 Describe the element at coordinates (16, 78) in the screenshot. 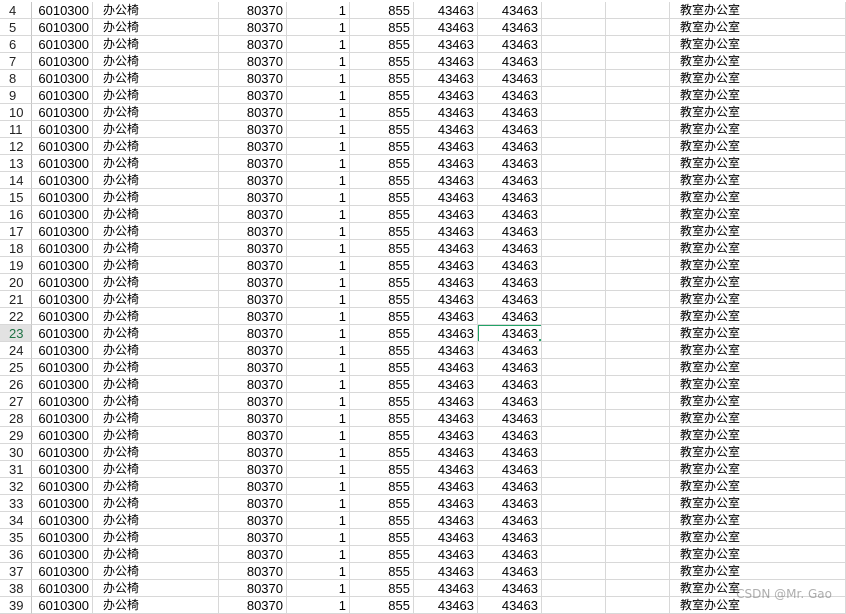

I see `row-header: 8` at that location.